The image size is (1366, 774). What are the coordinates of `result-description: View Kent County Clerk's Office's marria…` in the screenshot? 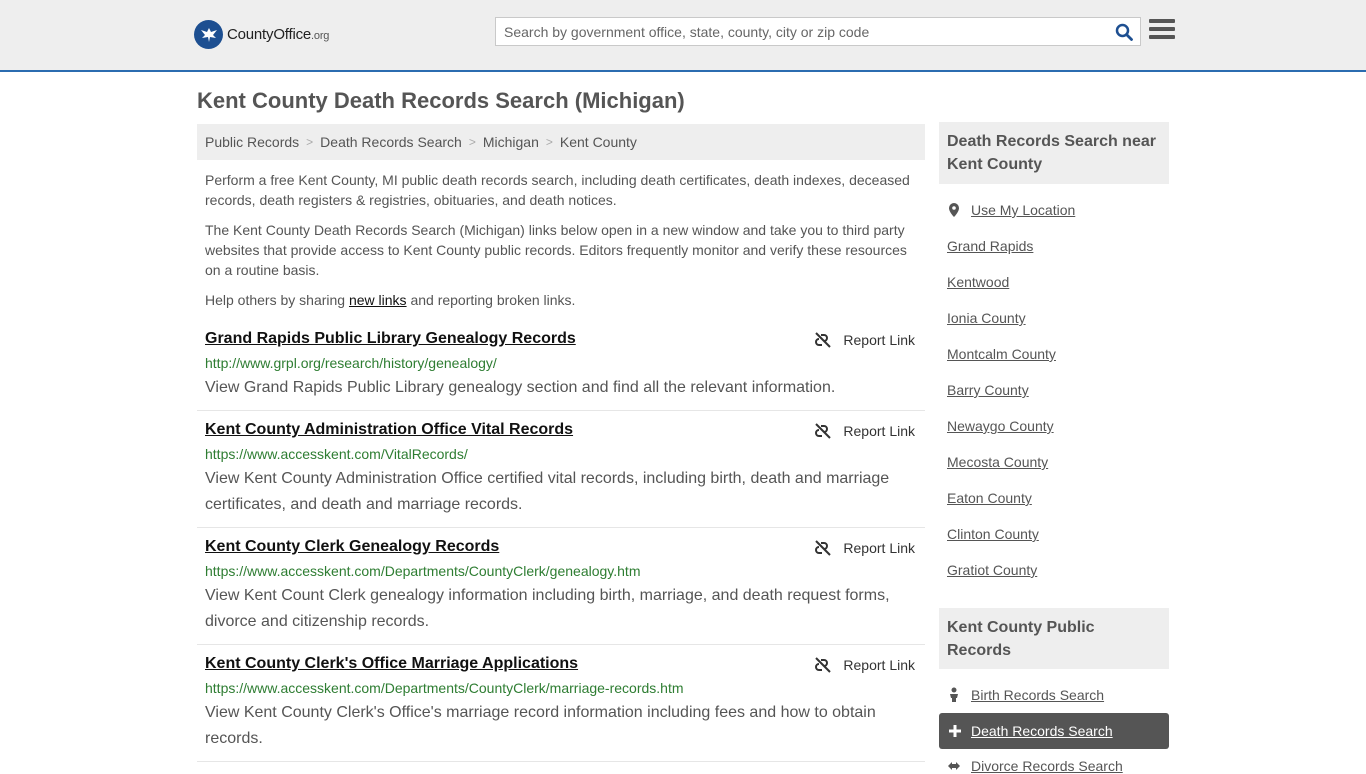 It's located at (540, 725).